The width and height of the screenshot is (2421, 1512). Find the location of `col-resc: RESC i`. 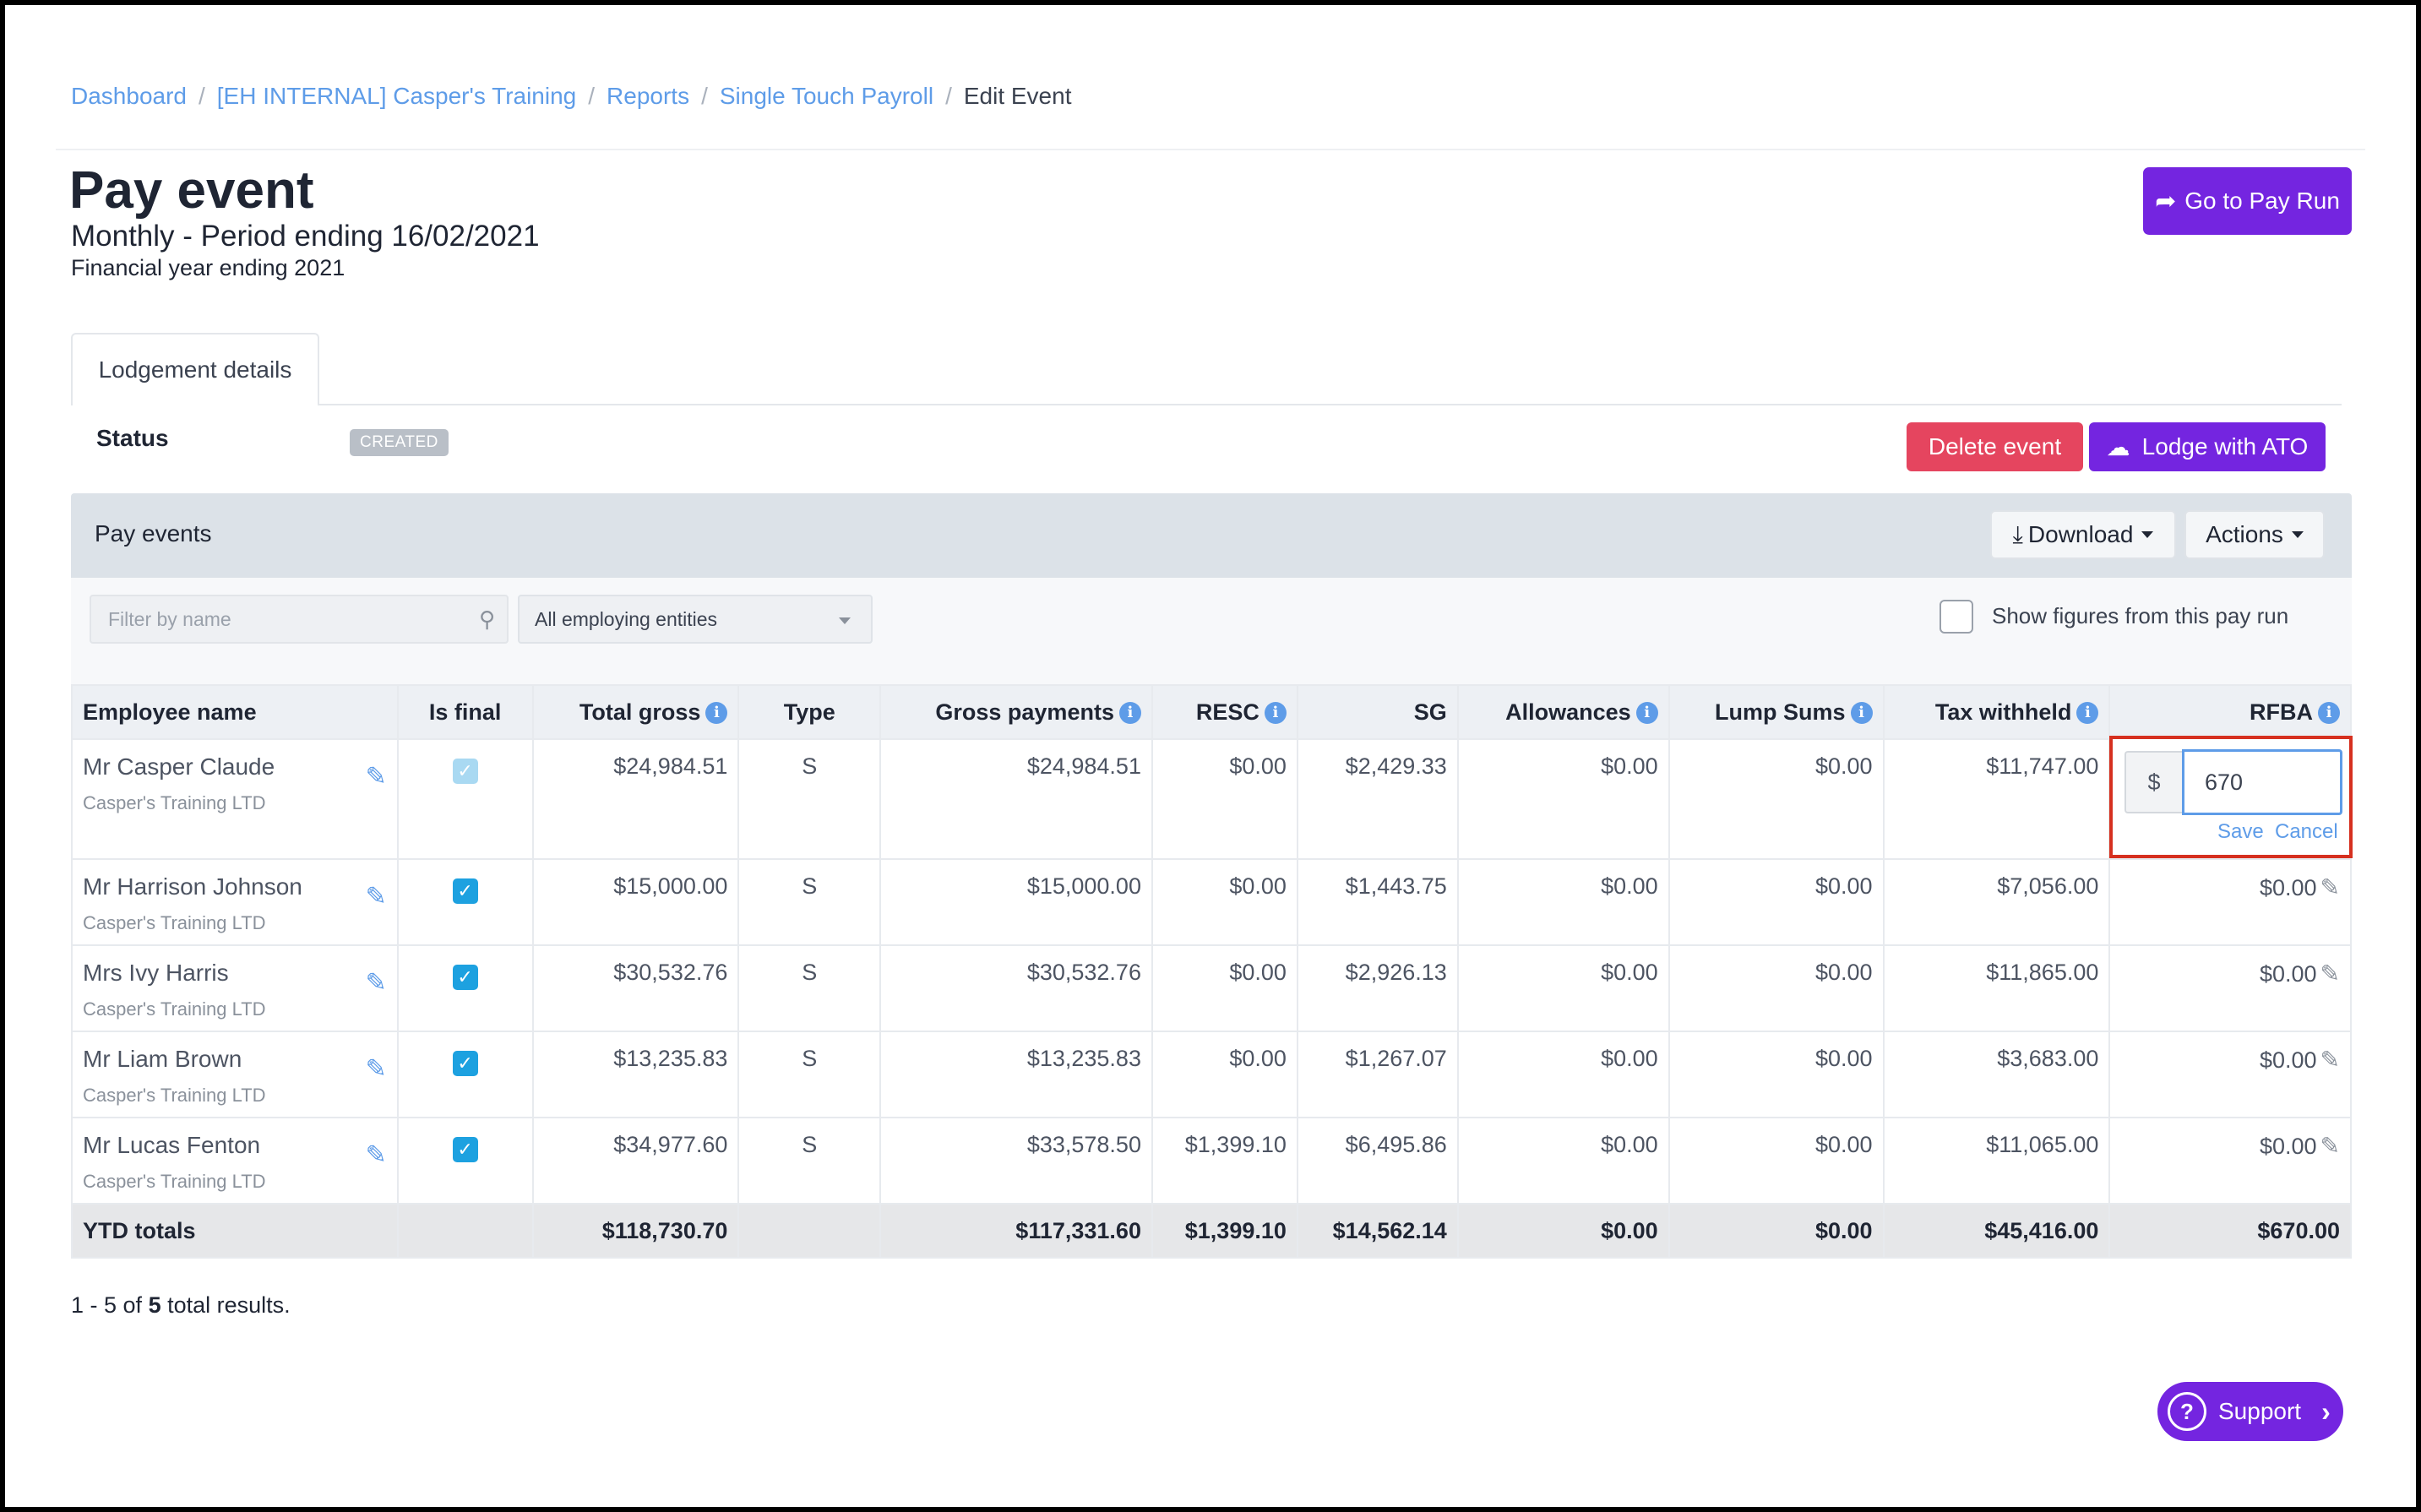

col-resc: RESC i is located at coordinates (1224, 712).